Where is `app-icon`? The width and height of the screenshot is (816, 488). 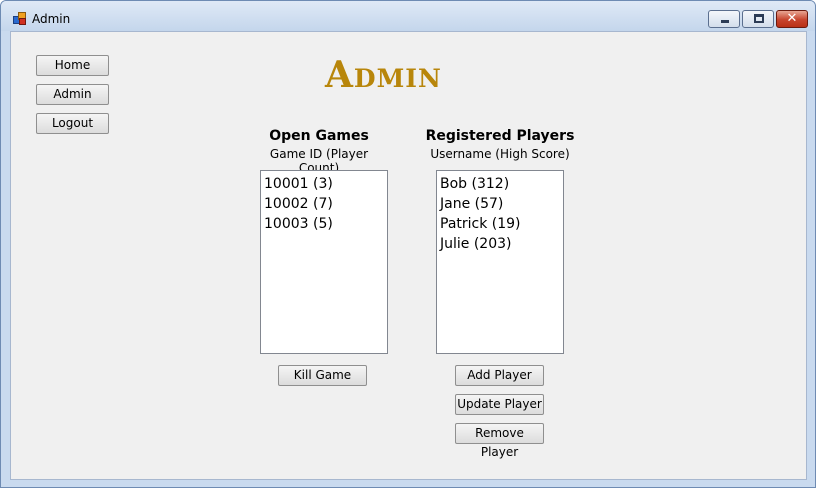 app-icon is located at coordinates (19, 18).